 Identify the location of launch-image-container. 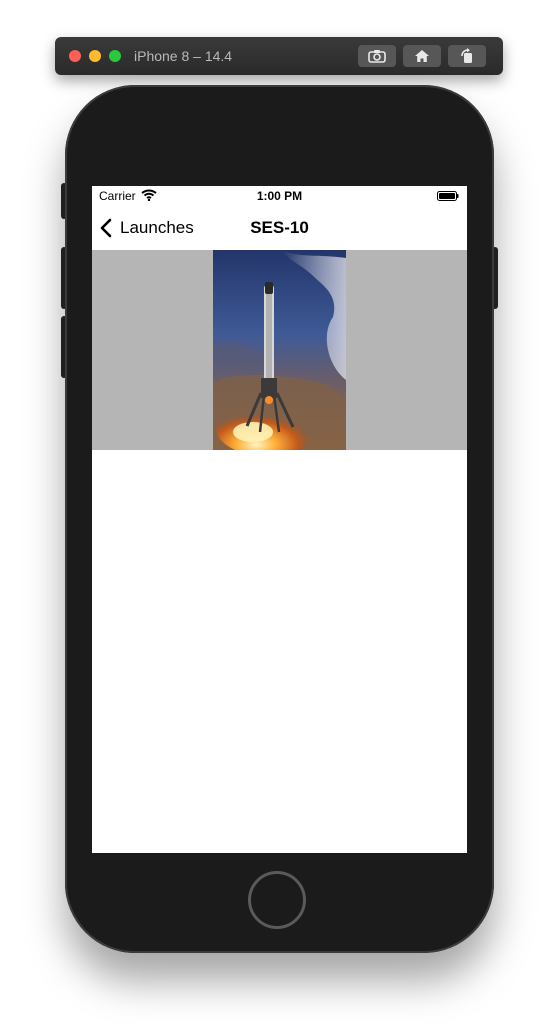
(279, 350).